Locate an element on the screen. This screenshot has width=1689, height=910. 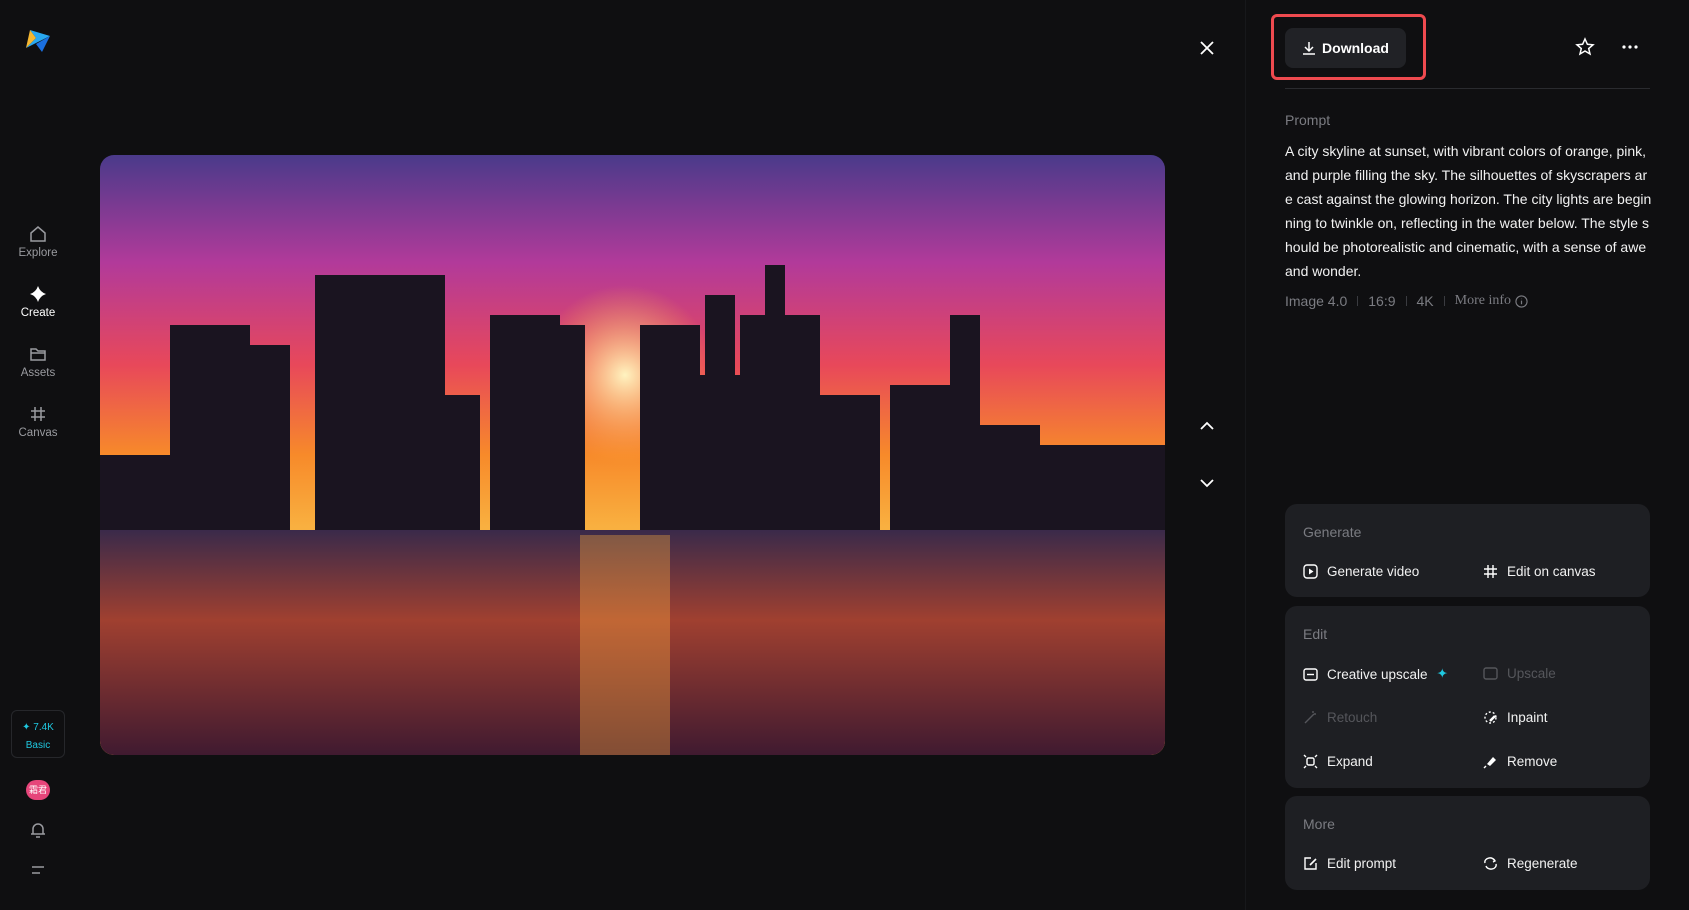
sidebar-item-label: Create is located at coordinates (38, 313).